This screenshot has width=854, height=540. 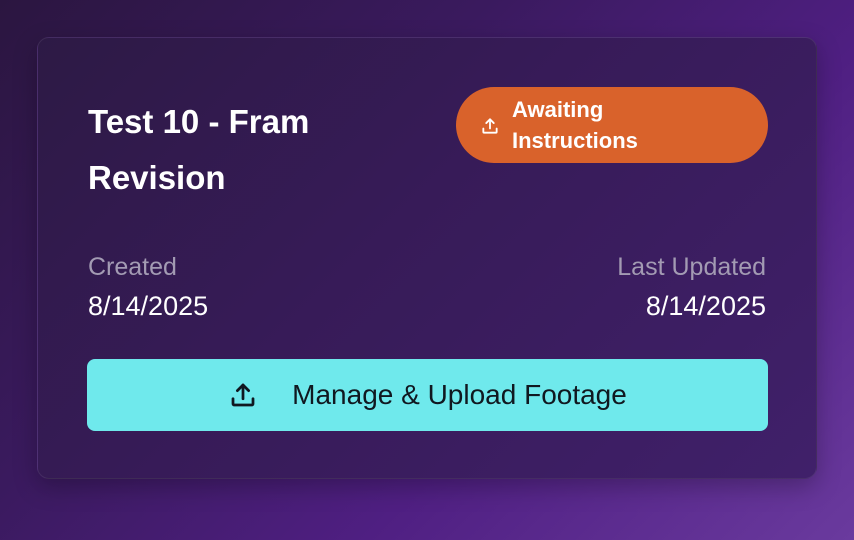 I want to click on manage-upload-footage-button: Manage & Upload Footage, so click(x=427, y=395).